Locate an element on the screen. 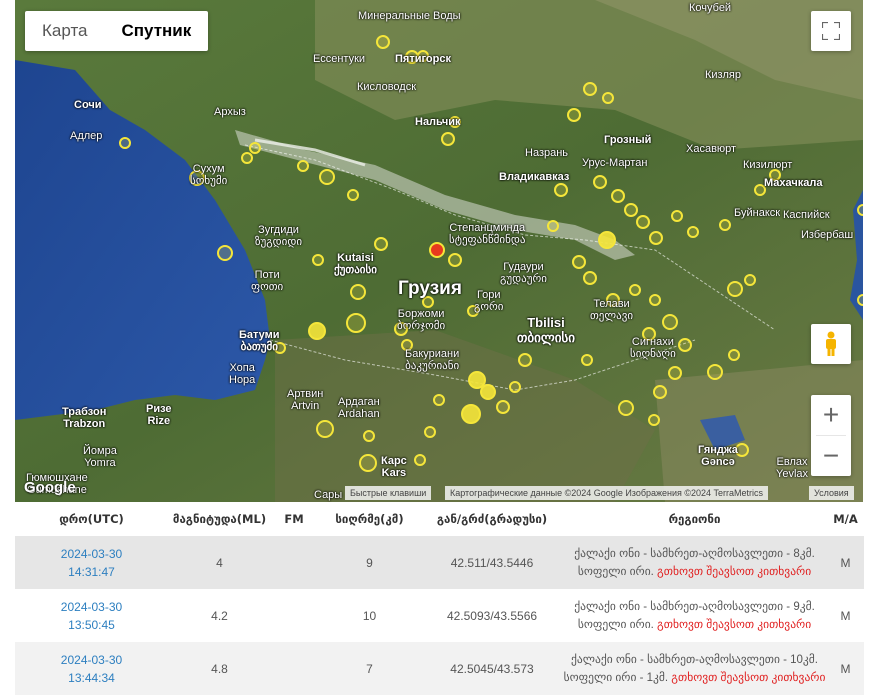 Image resolution: width=874 pixels, height=699 pixels. city-label-essentuki: Ессентуки is located at coordinates (339, 59).